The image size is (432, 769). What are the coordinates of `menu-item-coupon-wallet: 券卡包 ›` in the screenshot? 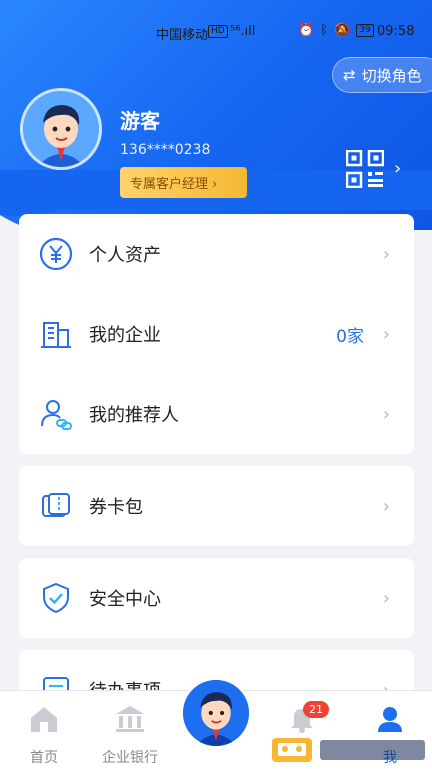 It's located at (216, 506).